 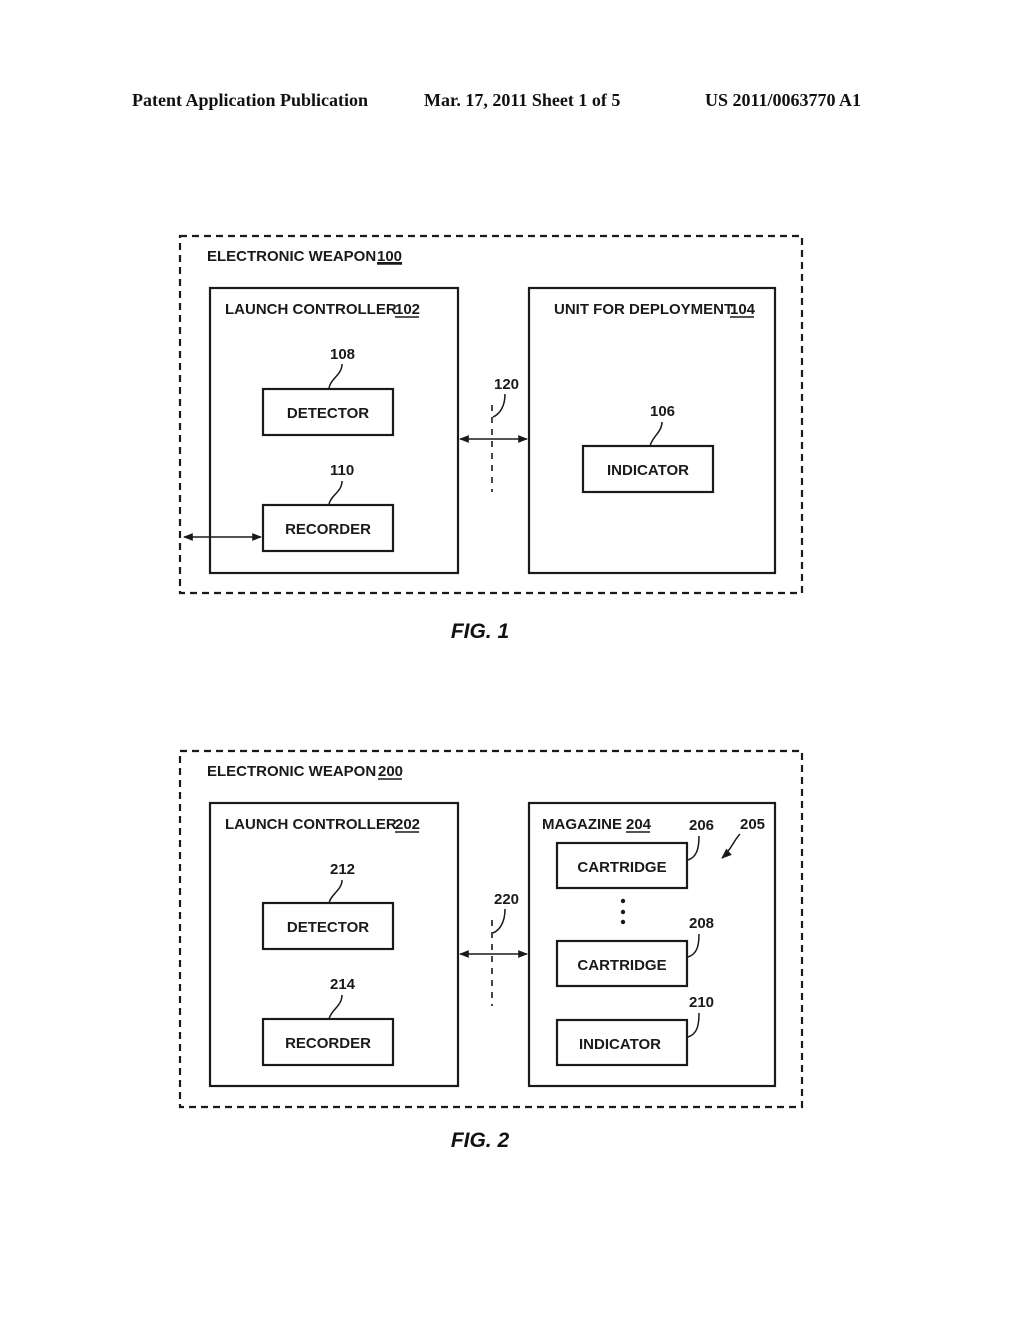 I want to click on cartridge-1-ref: 206, so click(x=701, y=825).